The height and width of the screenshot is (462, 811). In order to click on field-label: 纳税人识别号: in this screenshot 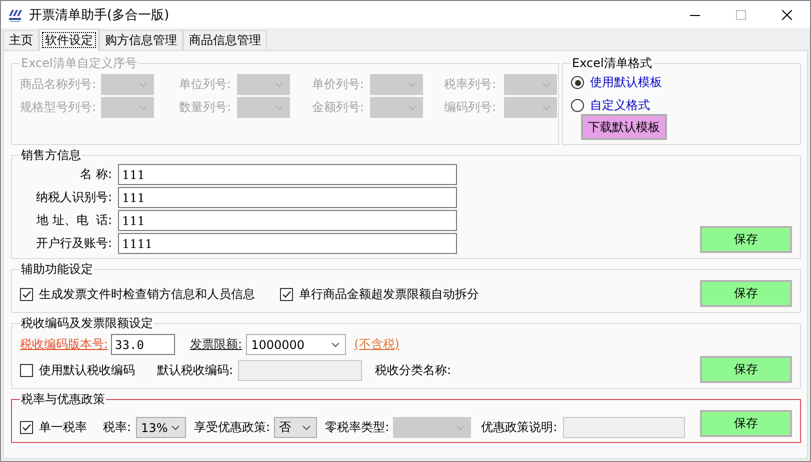, I will do `click(73, 197)`.